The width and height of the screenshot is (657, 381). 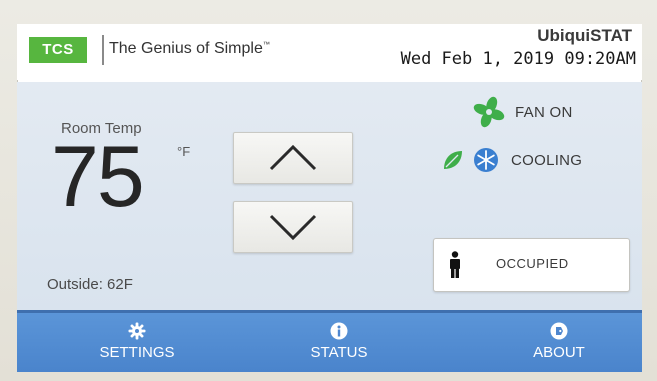 I want to click on temperature-unit: °F, so click(x=184, y=151).